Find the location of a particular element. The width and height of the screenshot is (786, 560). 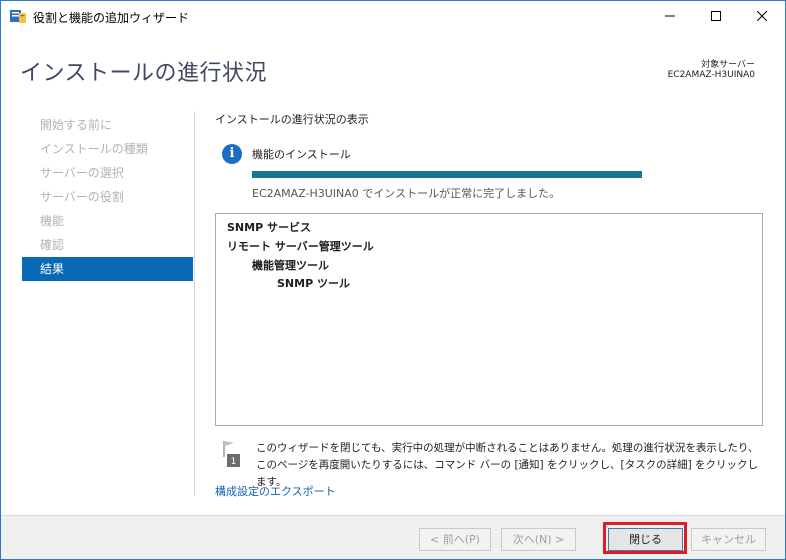

progress-fill is located at coordinates (447, 174).